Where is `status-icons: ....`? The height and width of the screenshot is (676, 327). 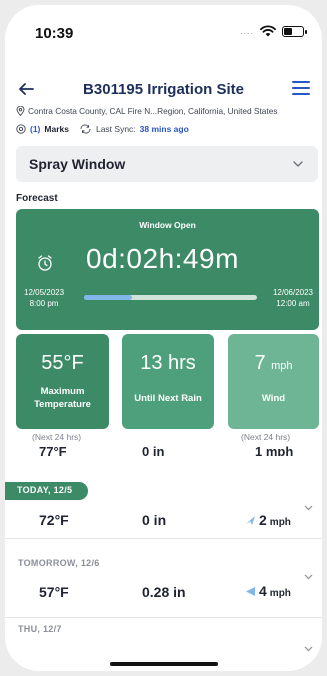
status-icons: .... is located at coordinates (273, 31).